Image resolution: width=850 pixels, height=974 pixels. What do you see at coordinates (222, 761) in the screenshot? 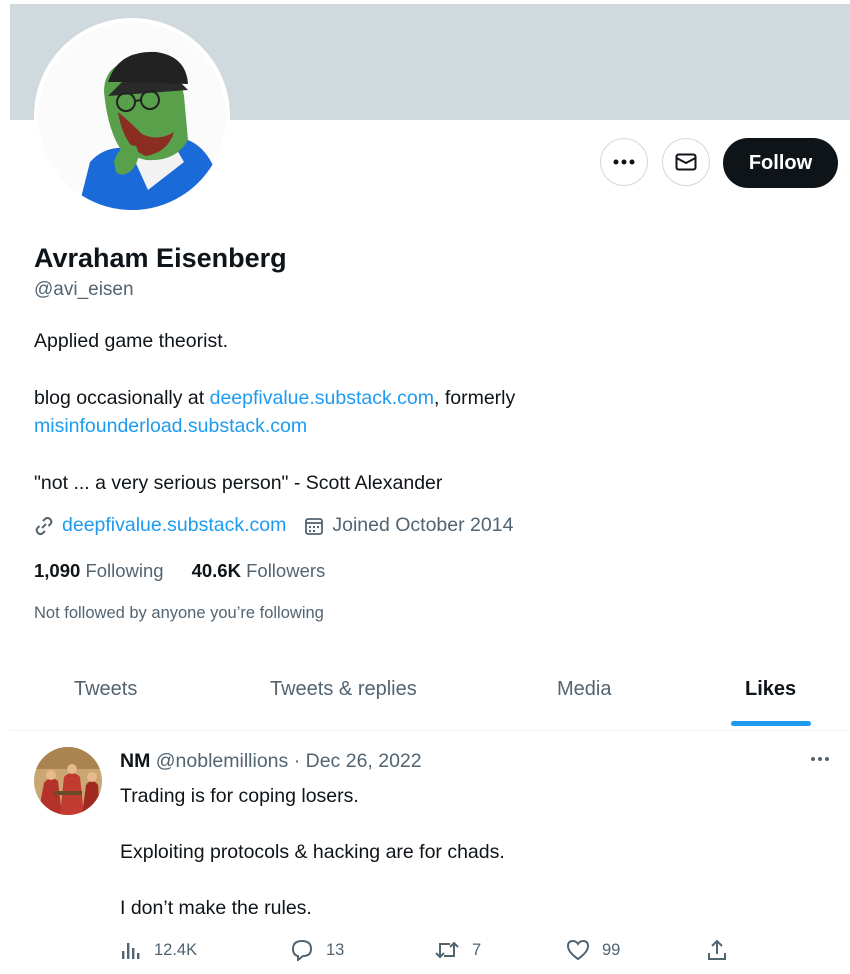
I see `tweet-author-handle: @noblemillions` at bounding box center [222, 761].